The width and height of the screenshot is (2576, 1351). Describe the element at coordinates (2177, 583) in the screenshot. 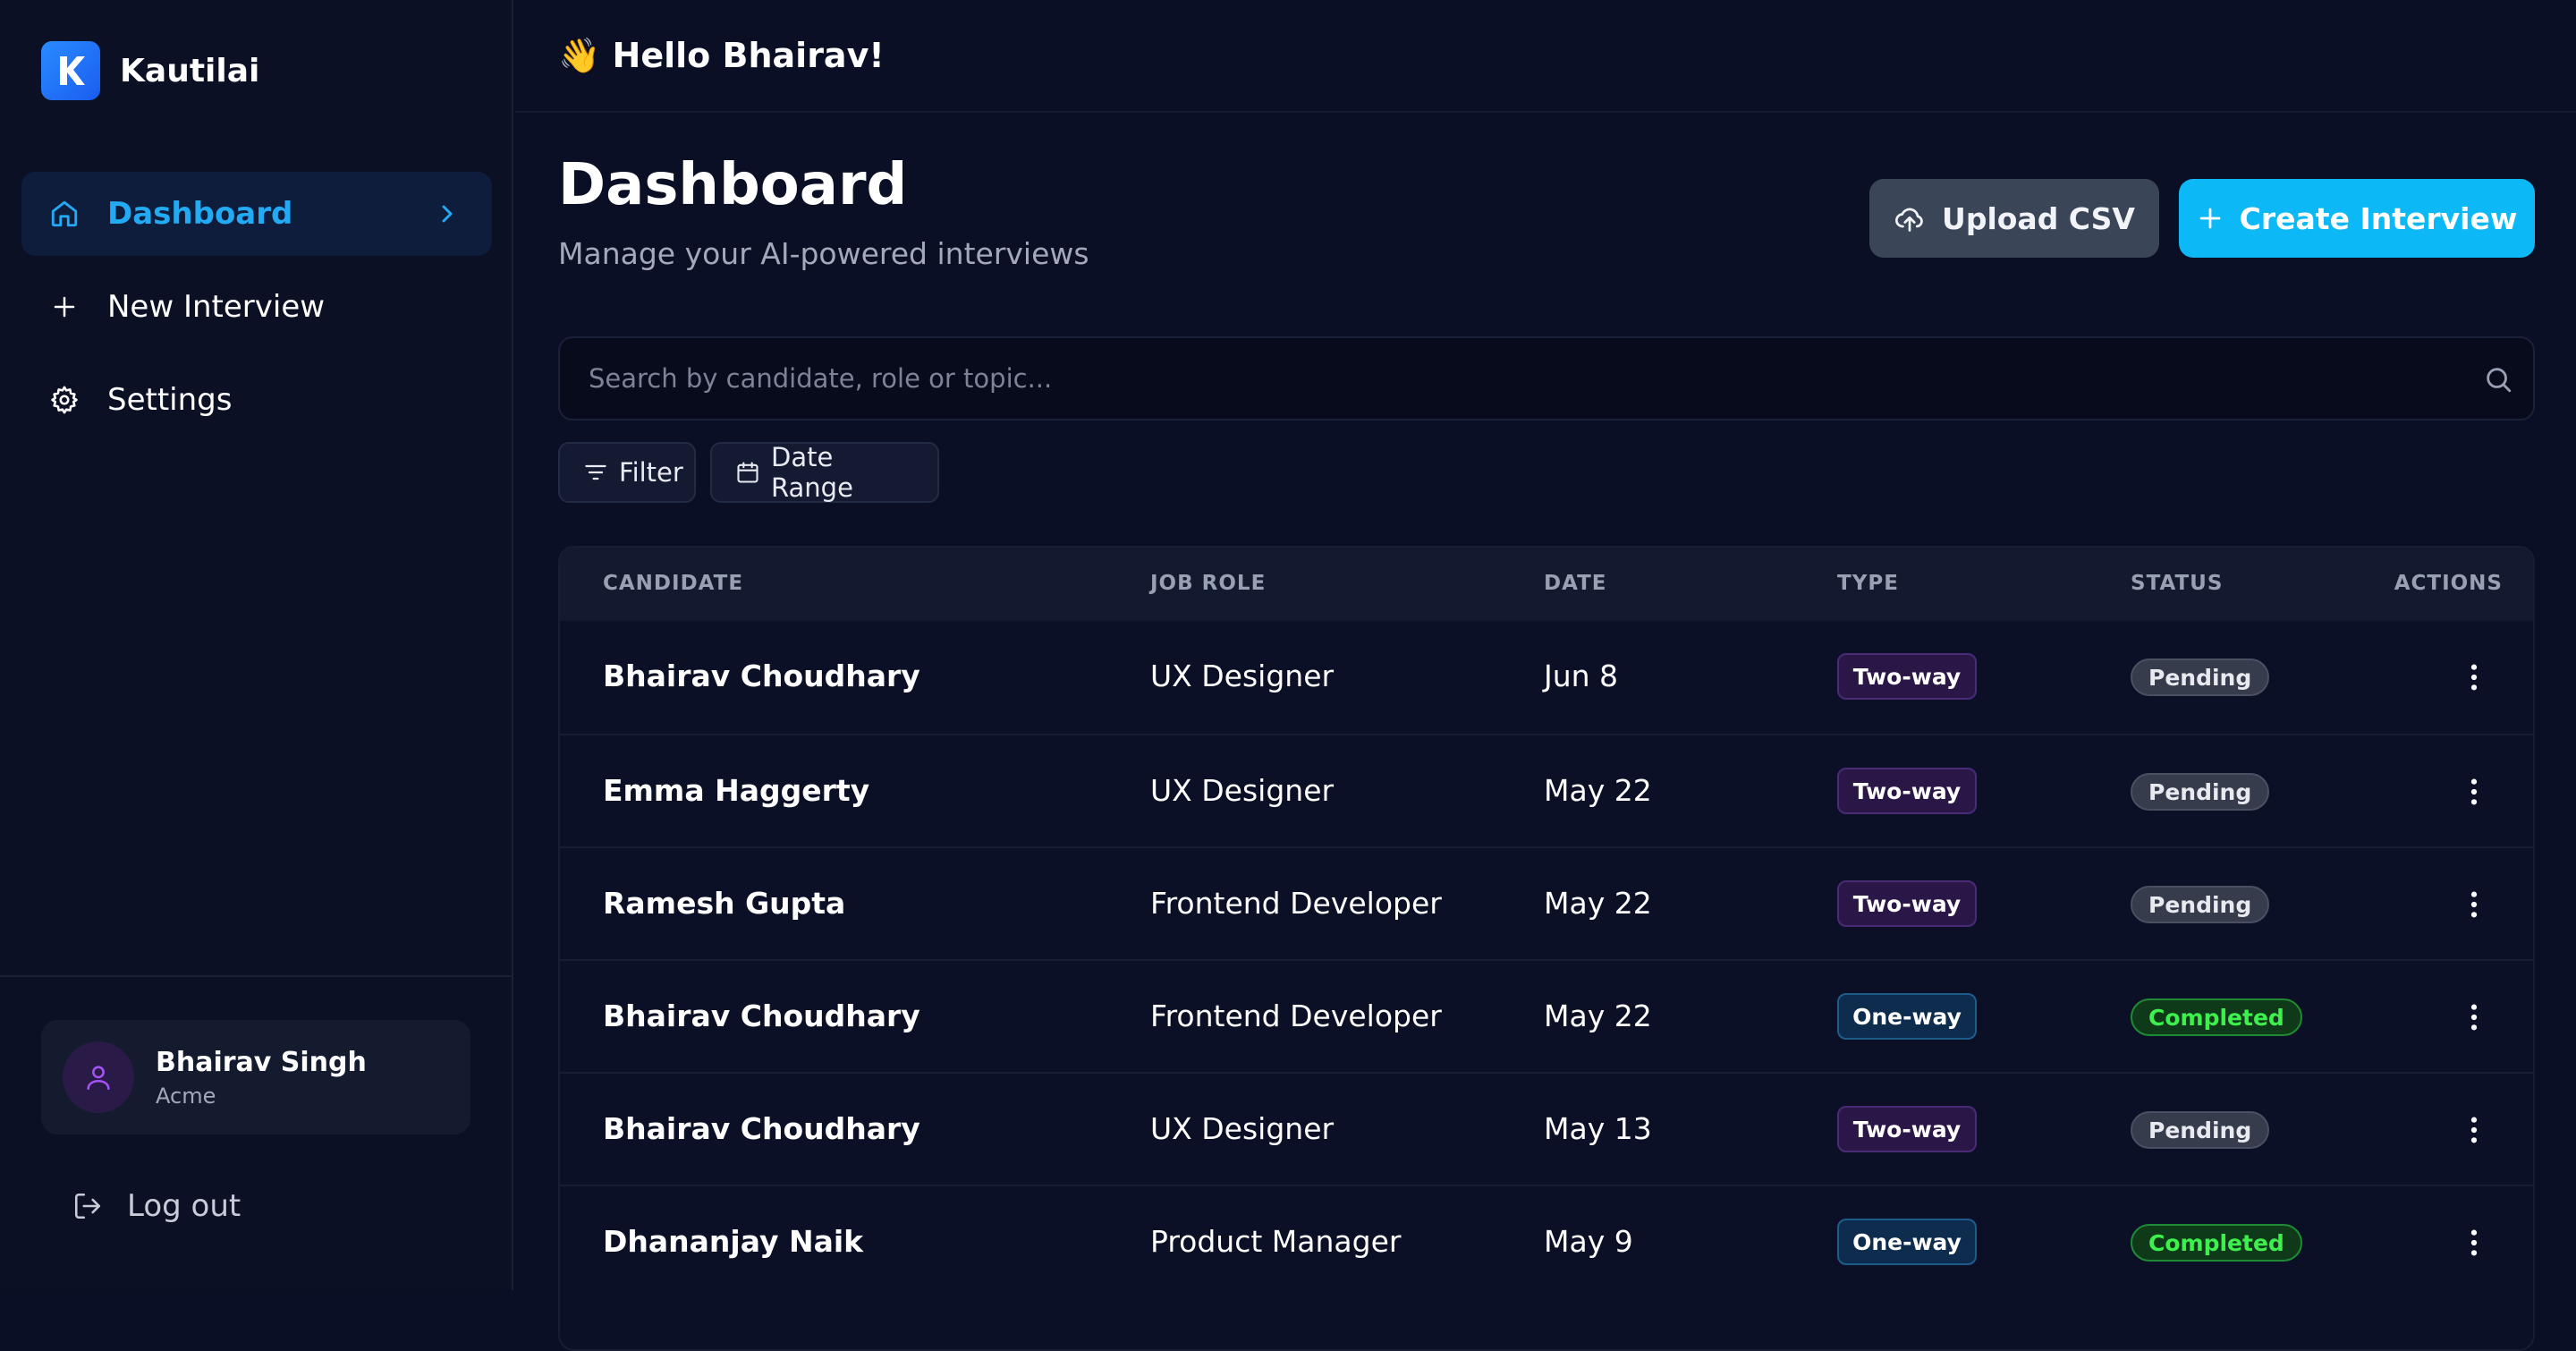

I see `column-header-status: STATUS` at that location.